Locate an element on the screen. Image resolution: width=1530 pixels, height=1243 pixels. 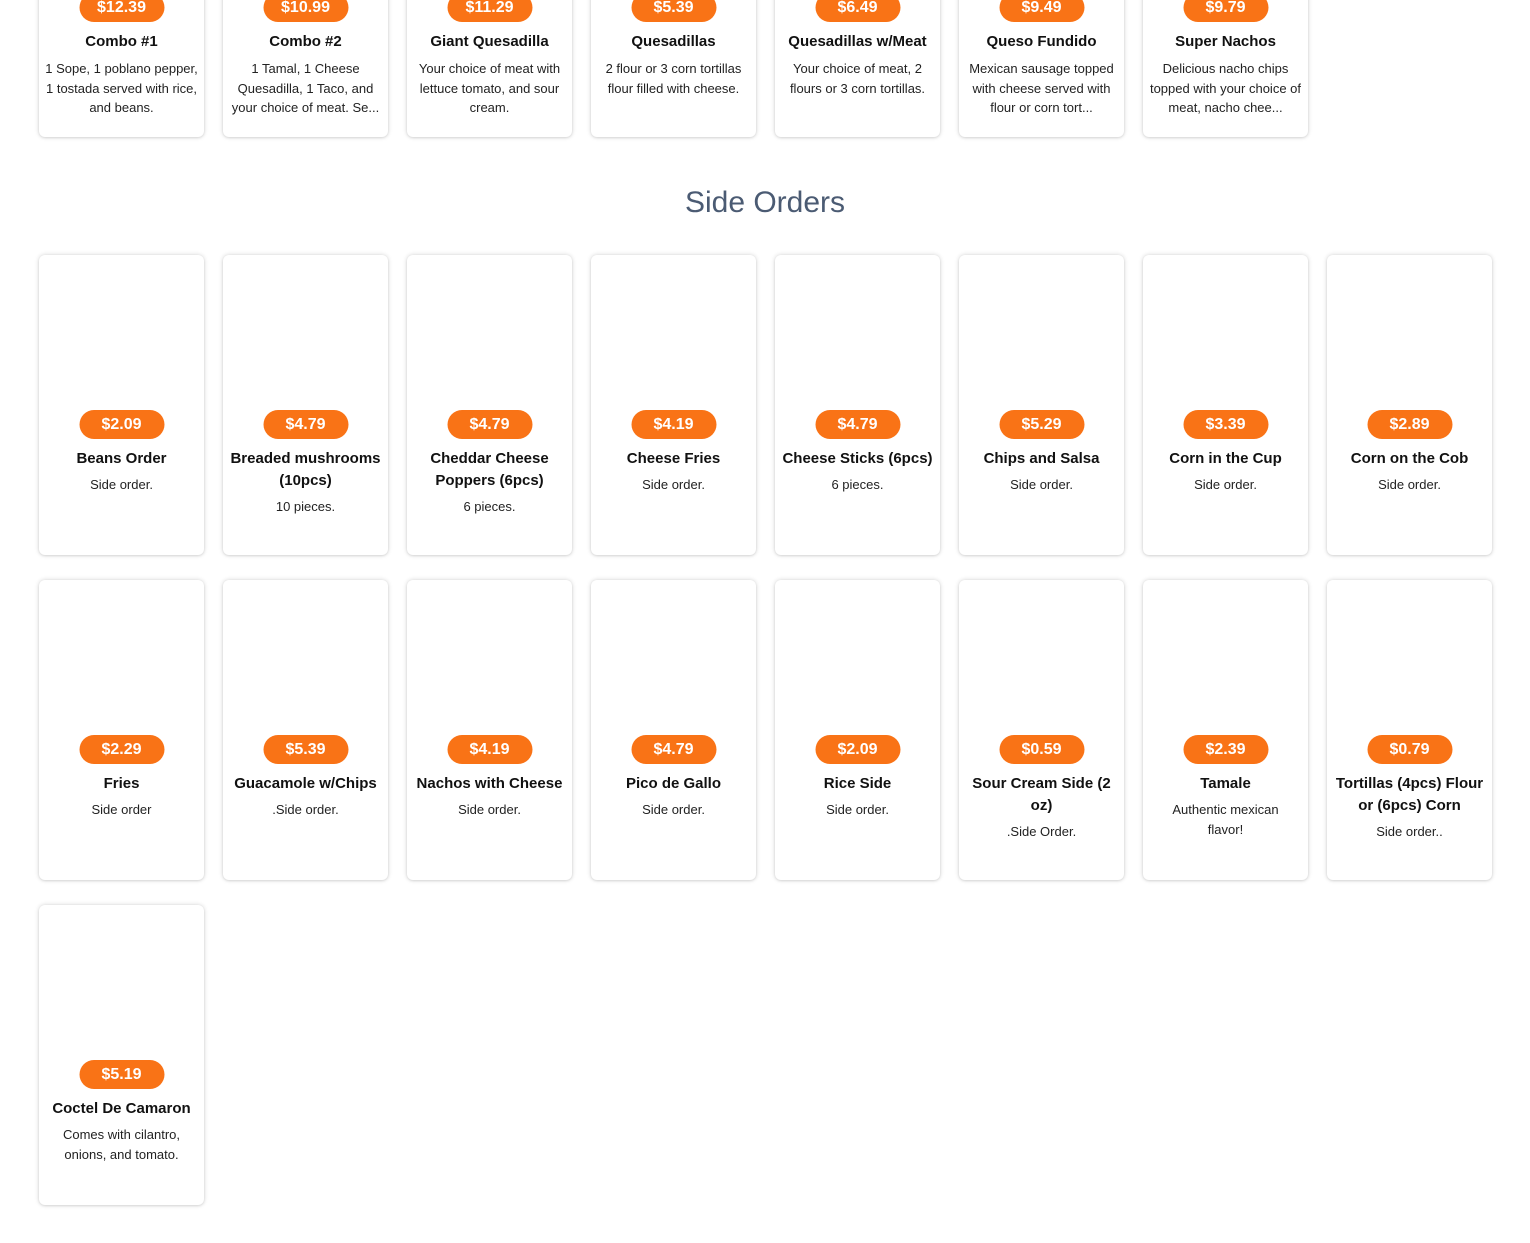
price-badge: $3.39 is located at coordinates (1225, 424).